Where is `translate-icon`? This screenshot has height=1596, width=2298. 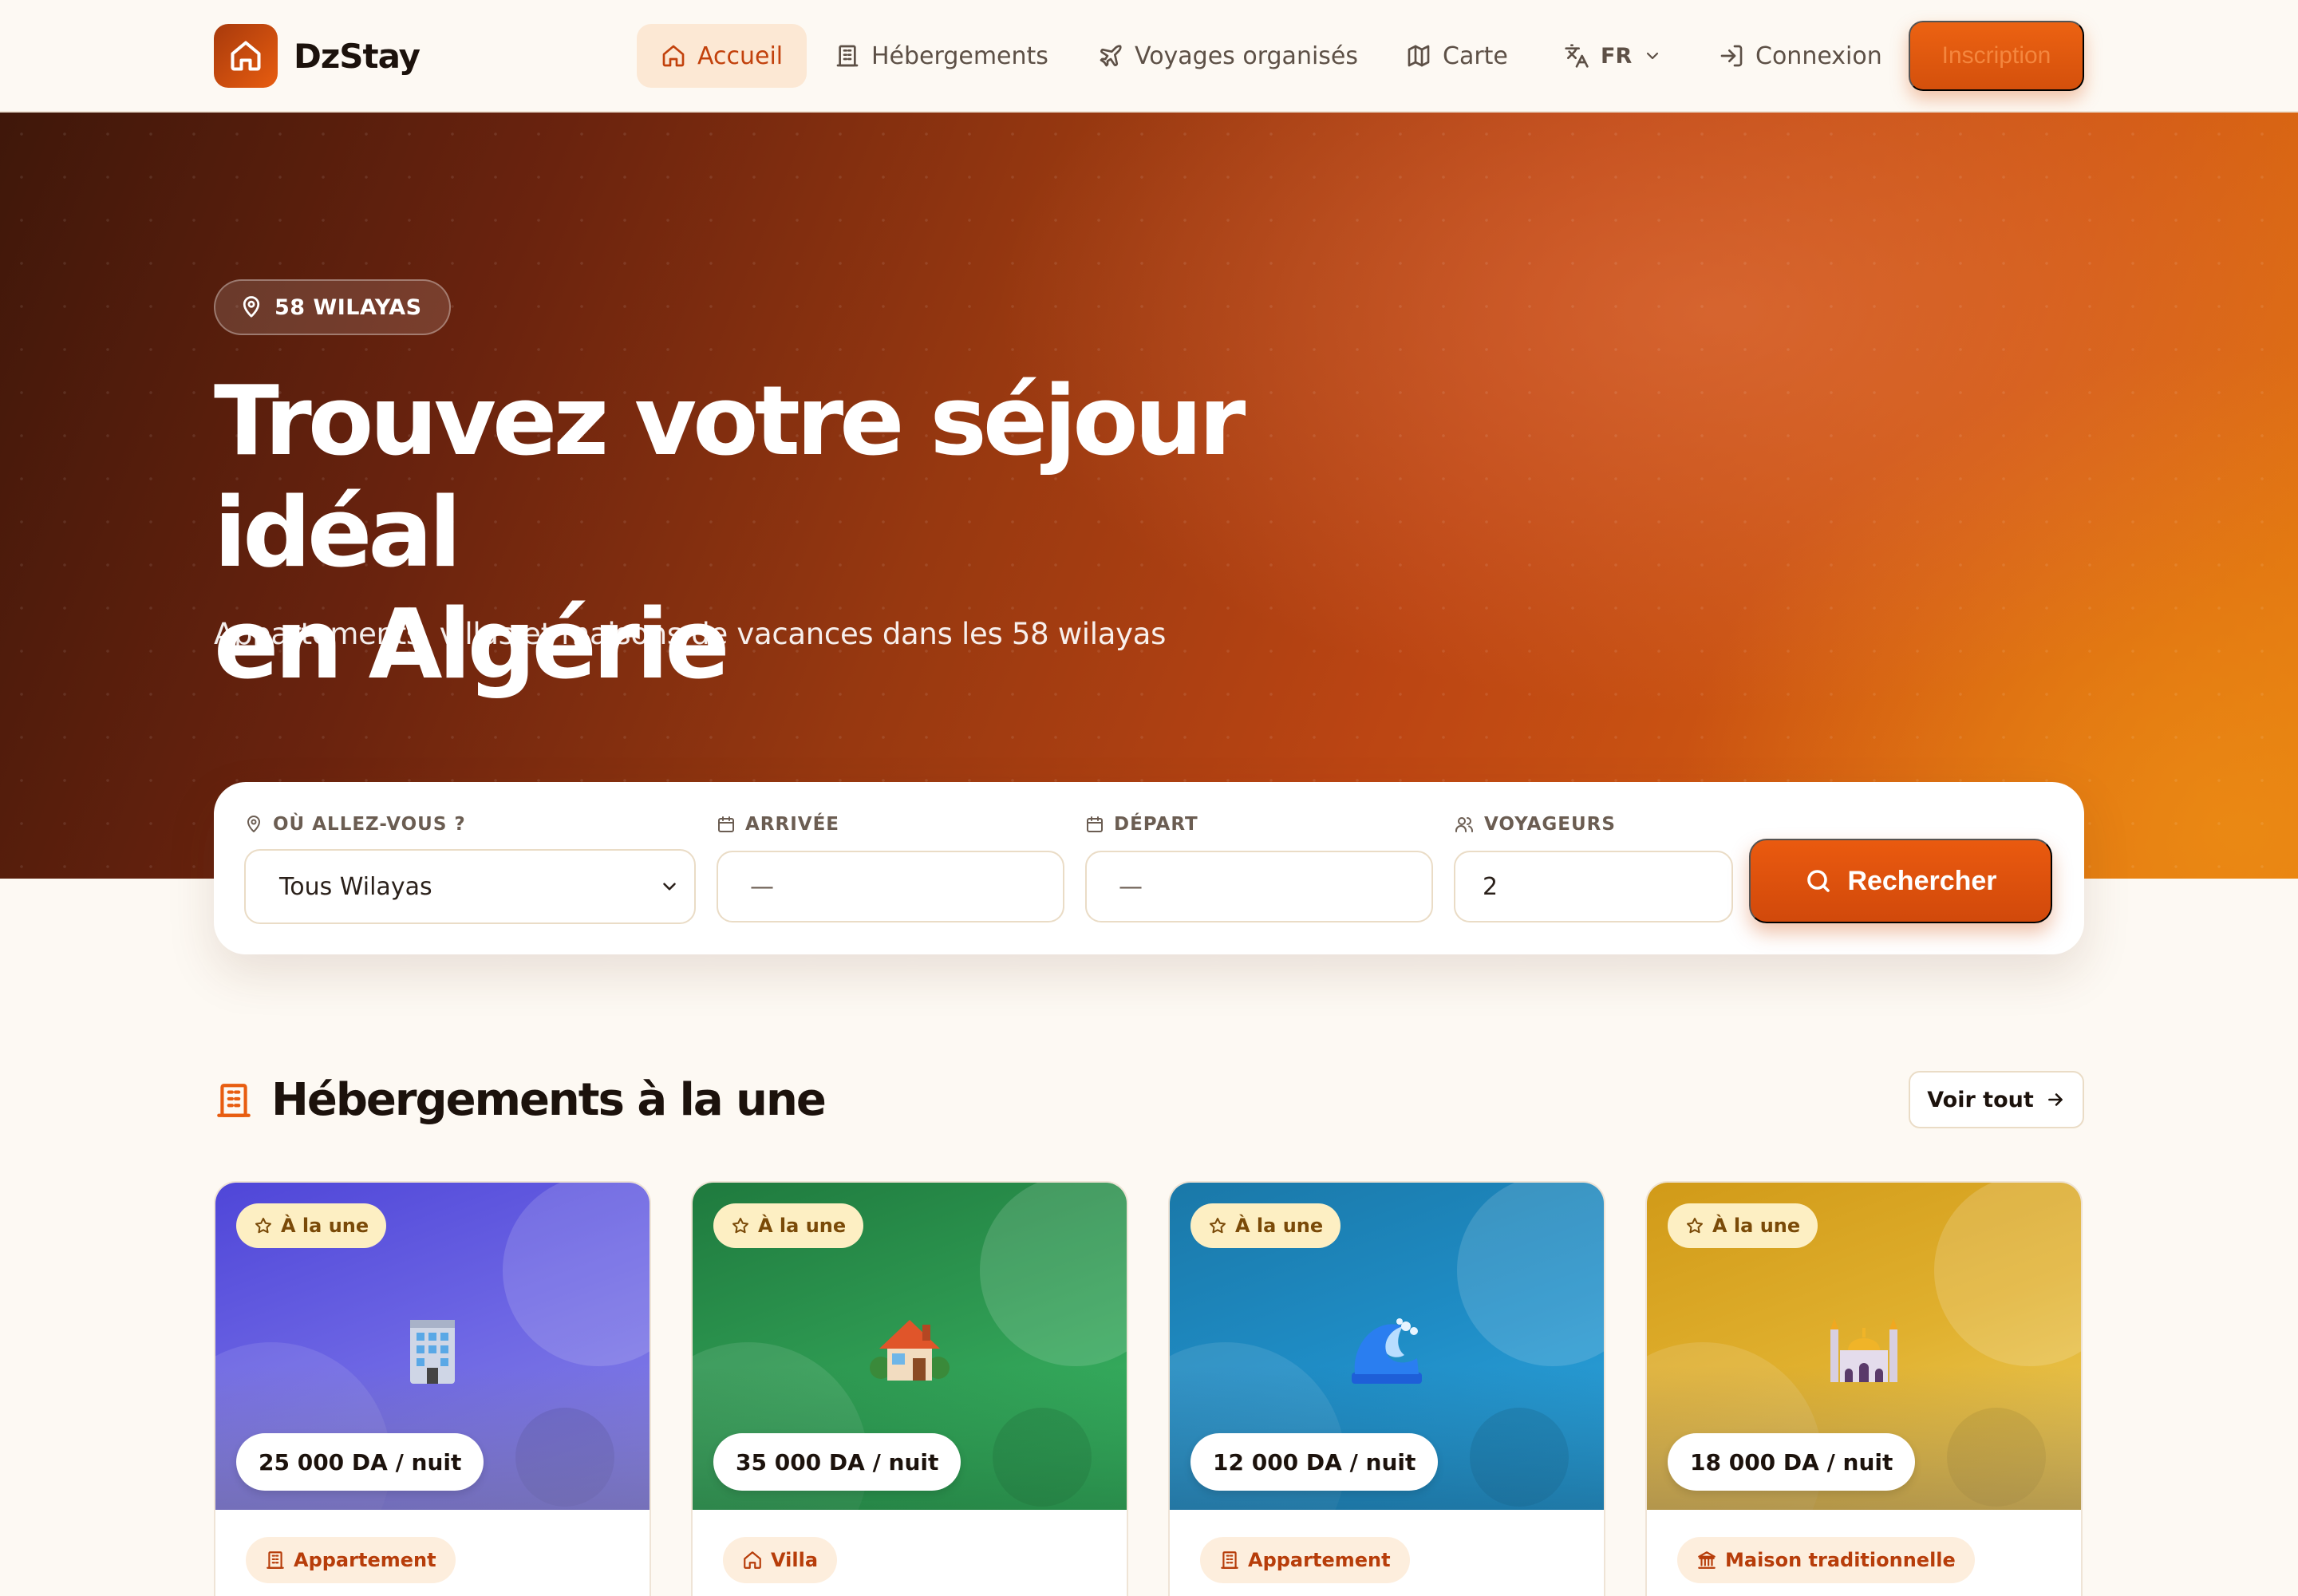
translate-icon is located at coordinates (1577, 56).